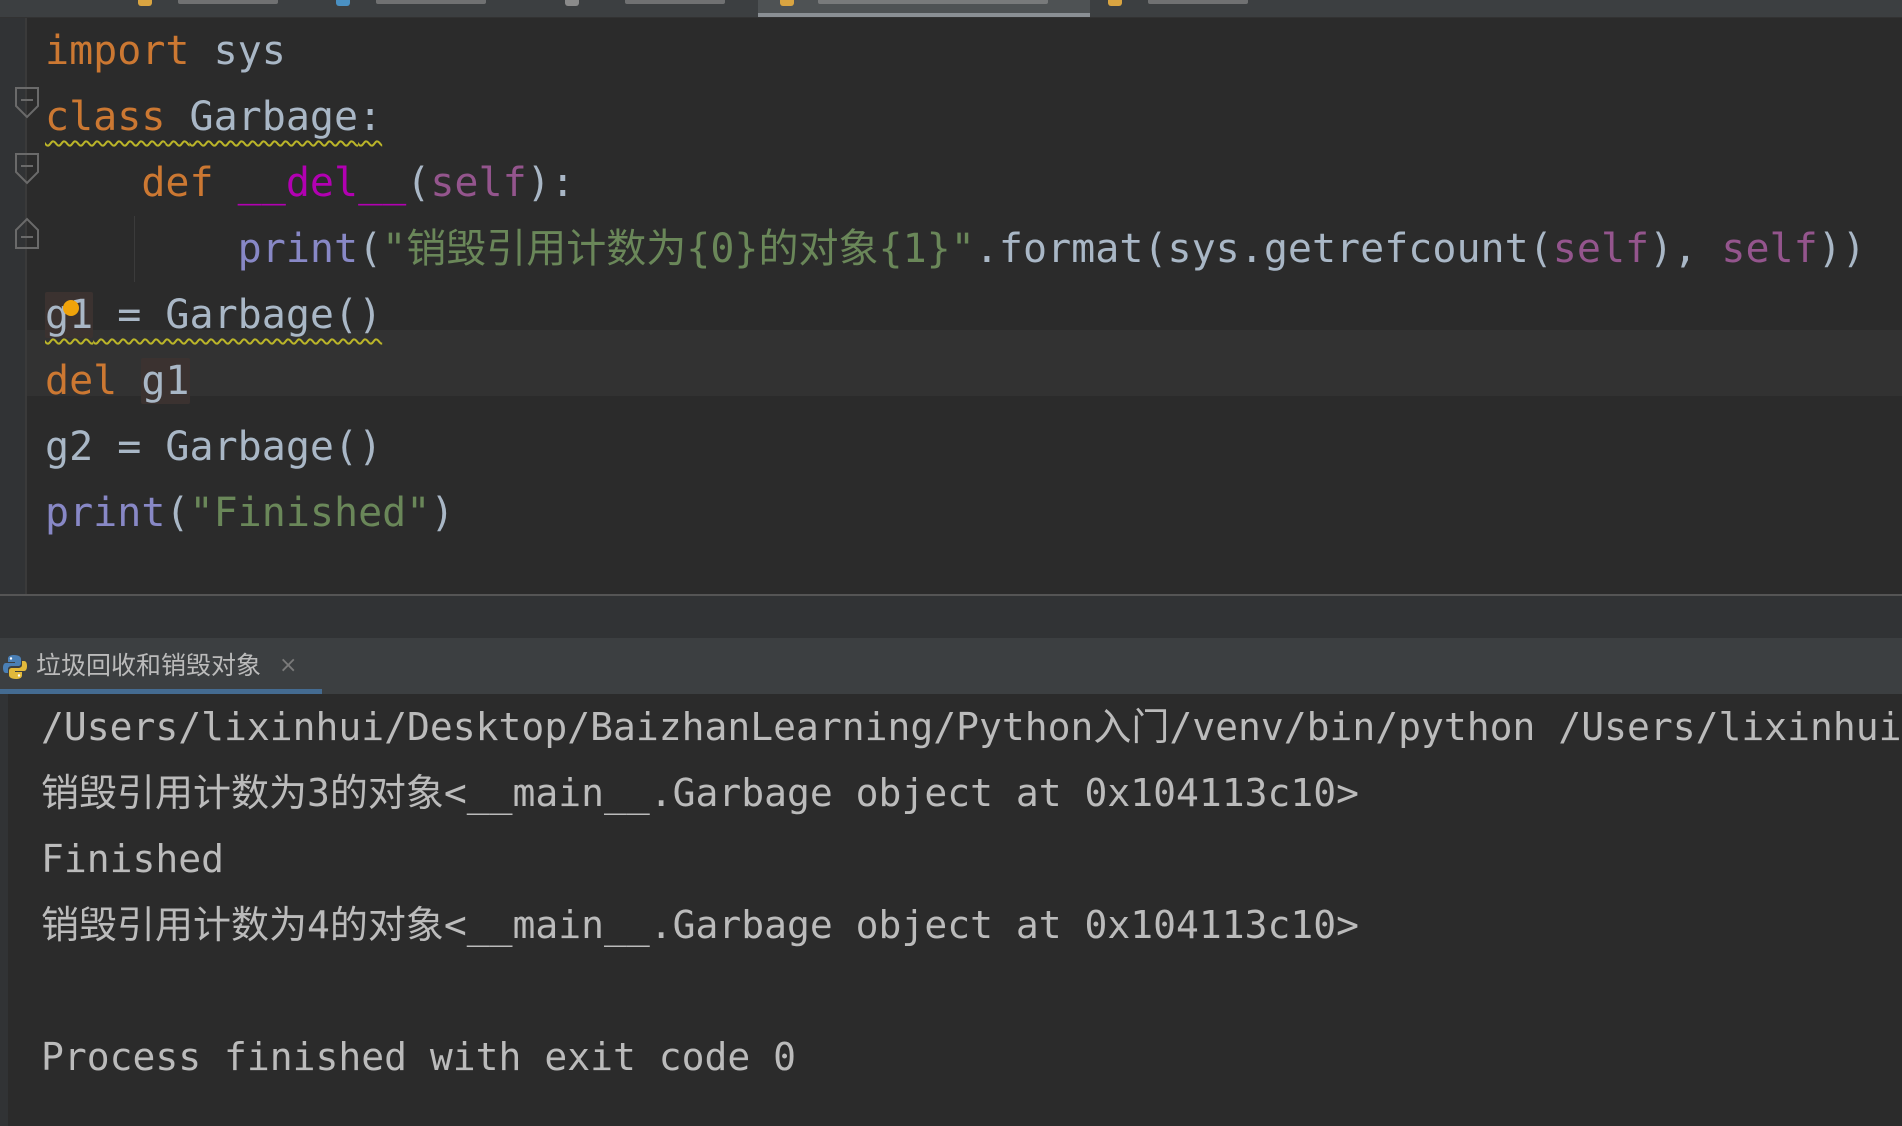 This screenshot has width=1902, height=1126. I want to click on code-token-punctuation: ), so click(442, 513).